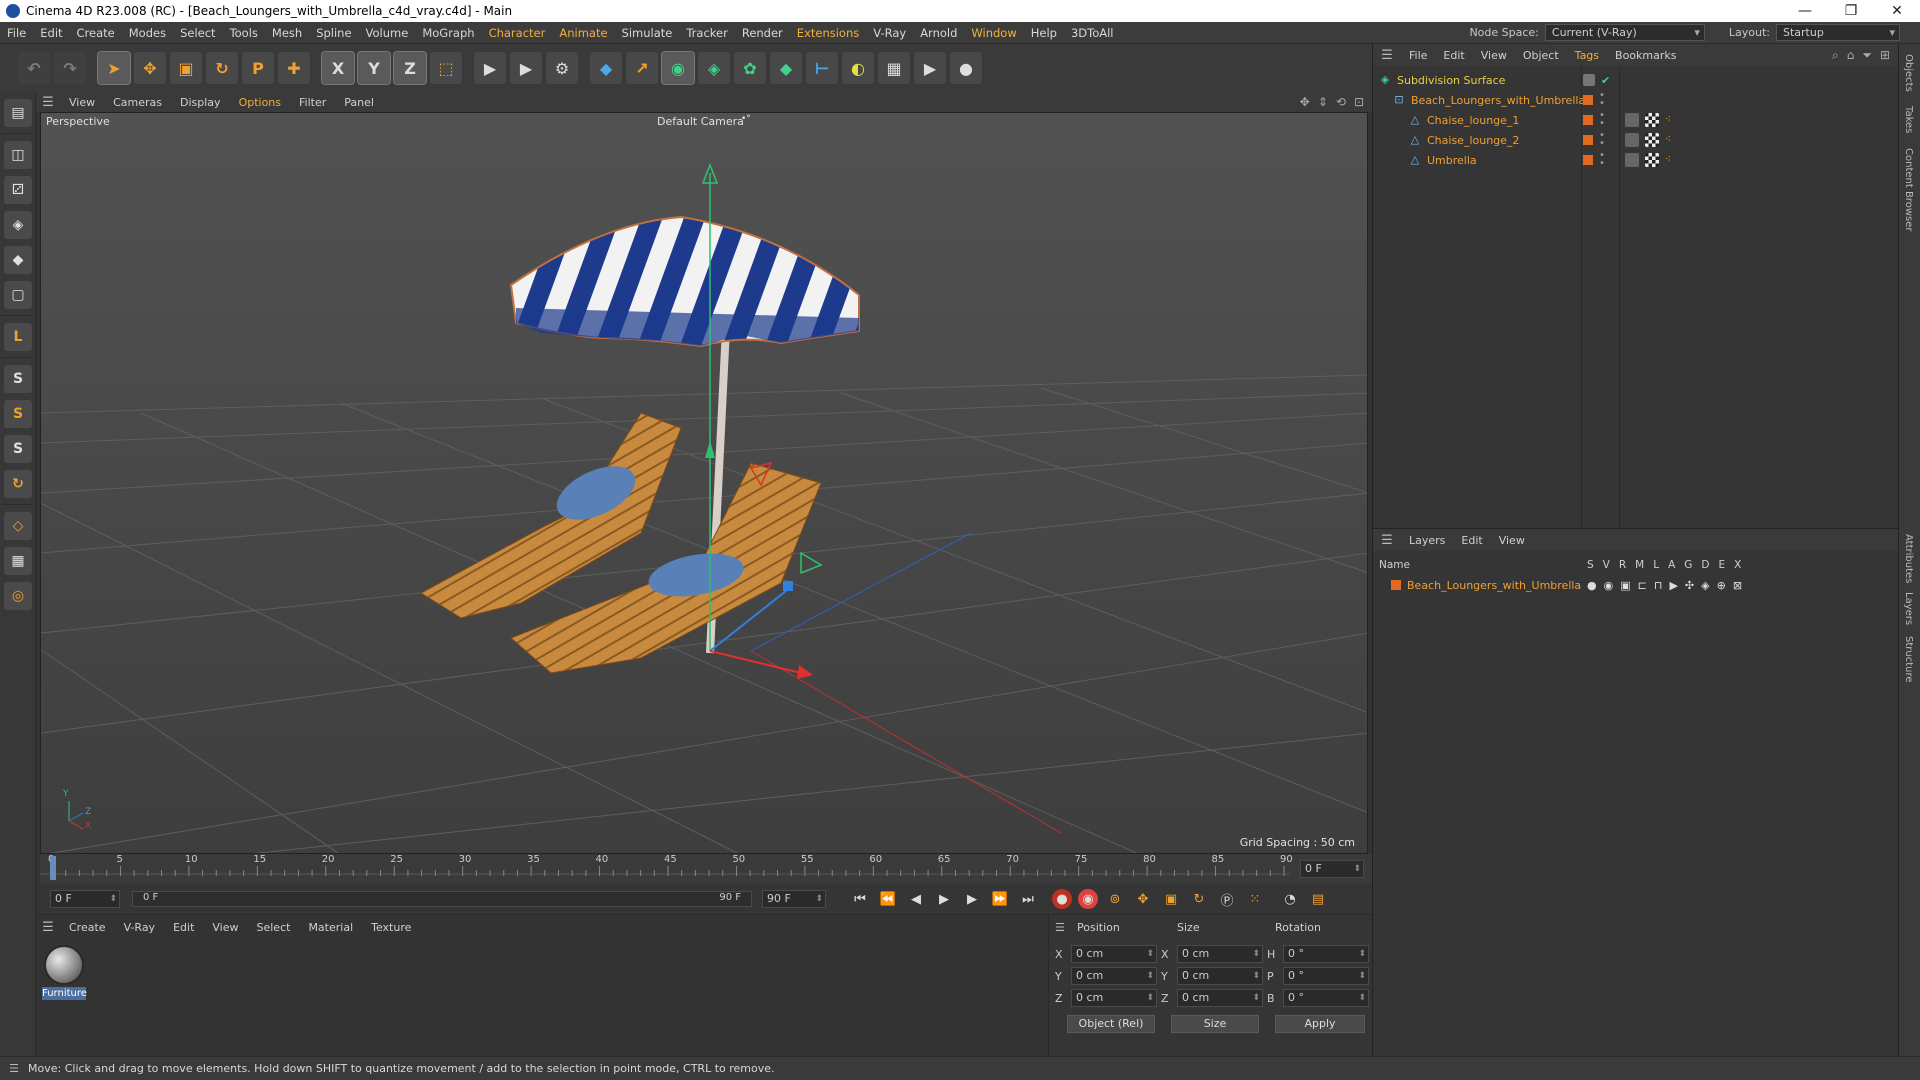 This screenshot has height=1080, width=1920. Describe the element at coordinates (1418, 55) in the screenshot. I see `om-menu-file: File` at that location.